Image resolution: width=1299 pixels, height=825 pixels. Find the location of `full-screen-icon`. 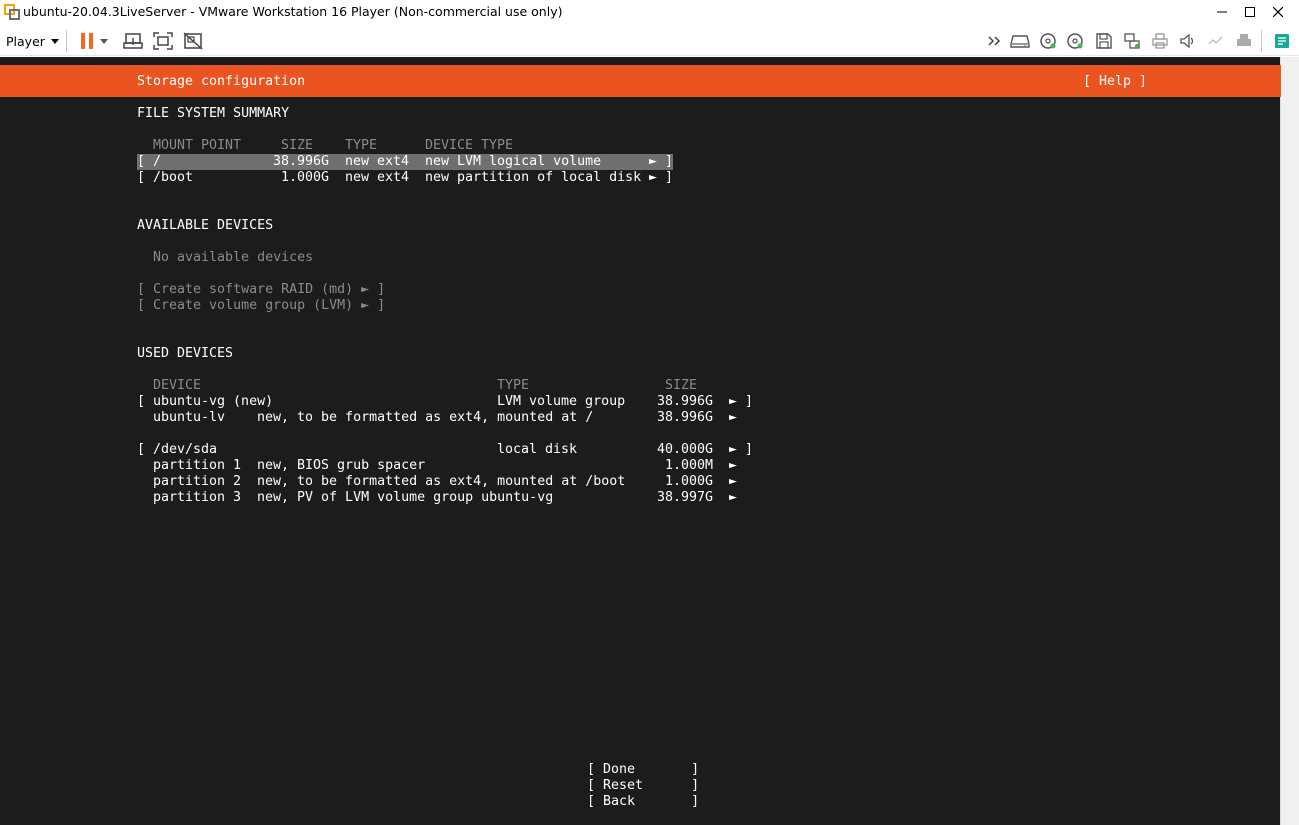

full-screen-icon is located at coordinates (163, 41).